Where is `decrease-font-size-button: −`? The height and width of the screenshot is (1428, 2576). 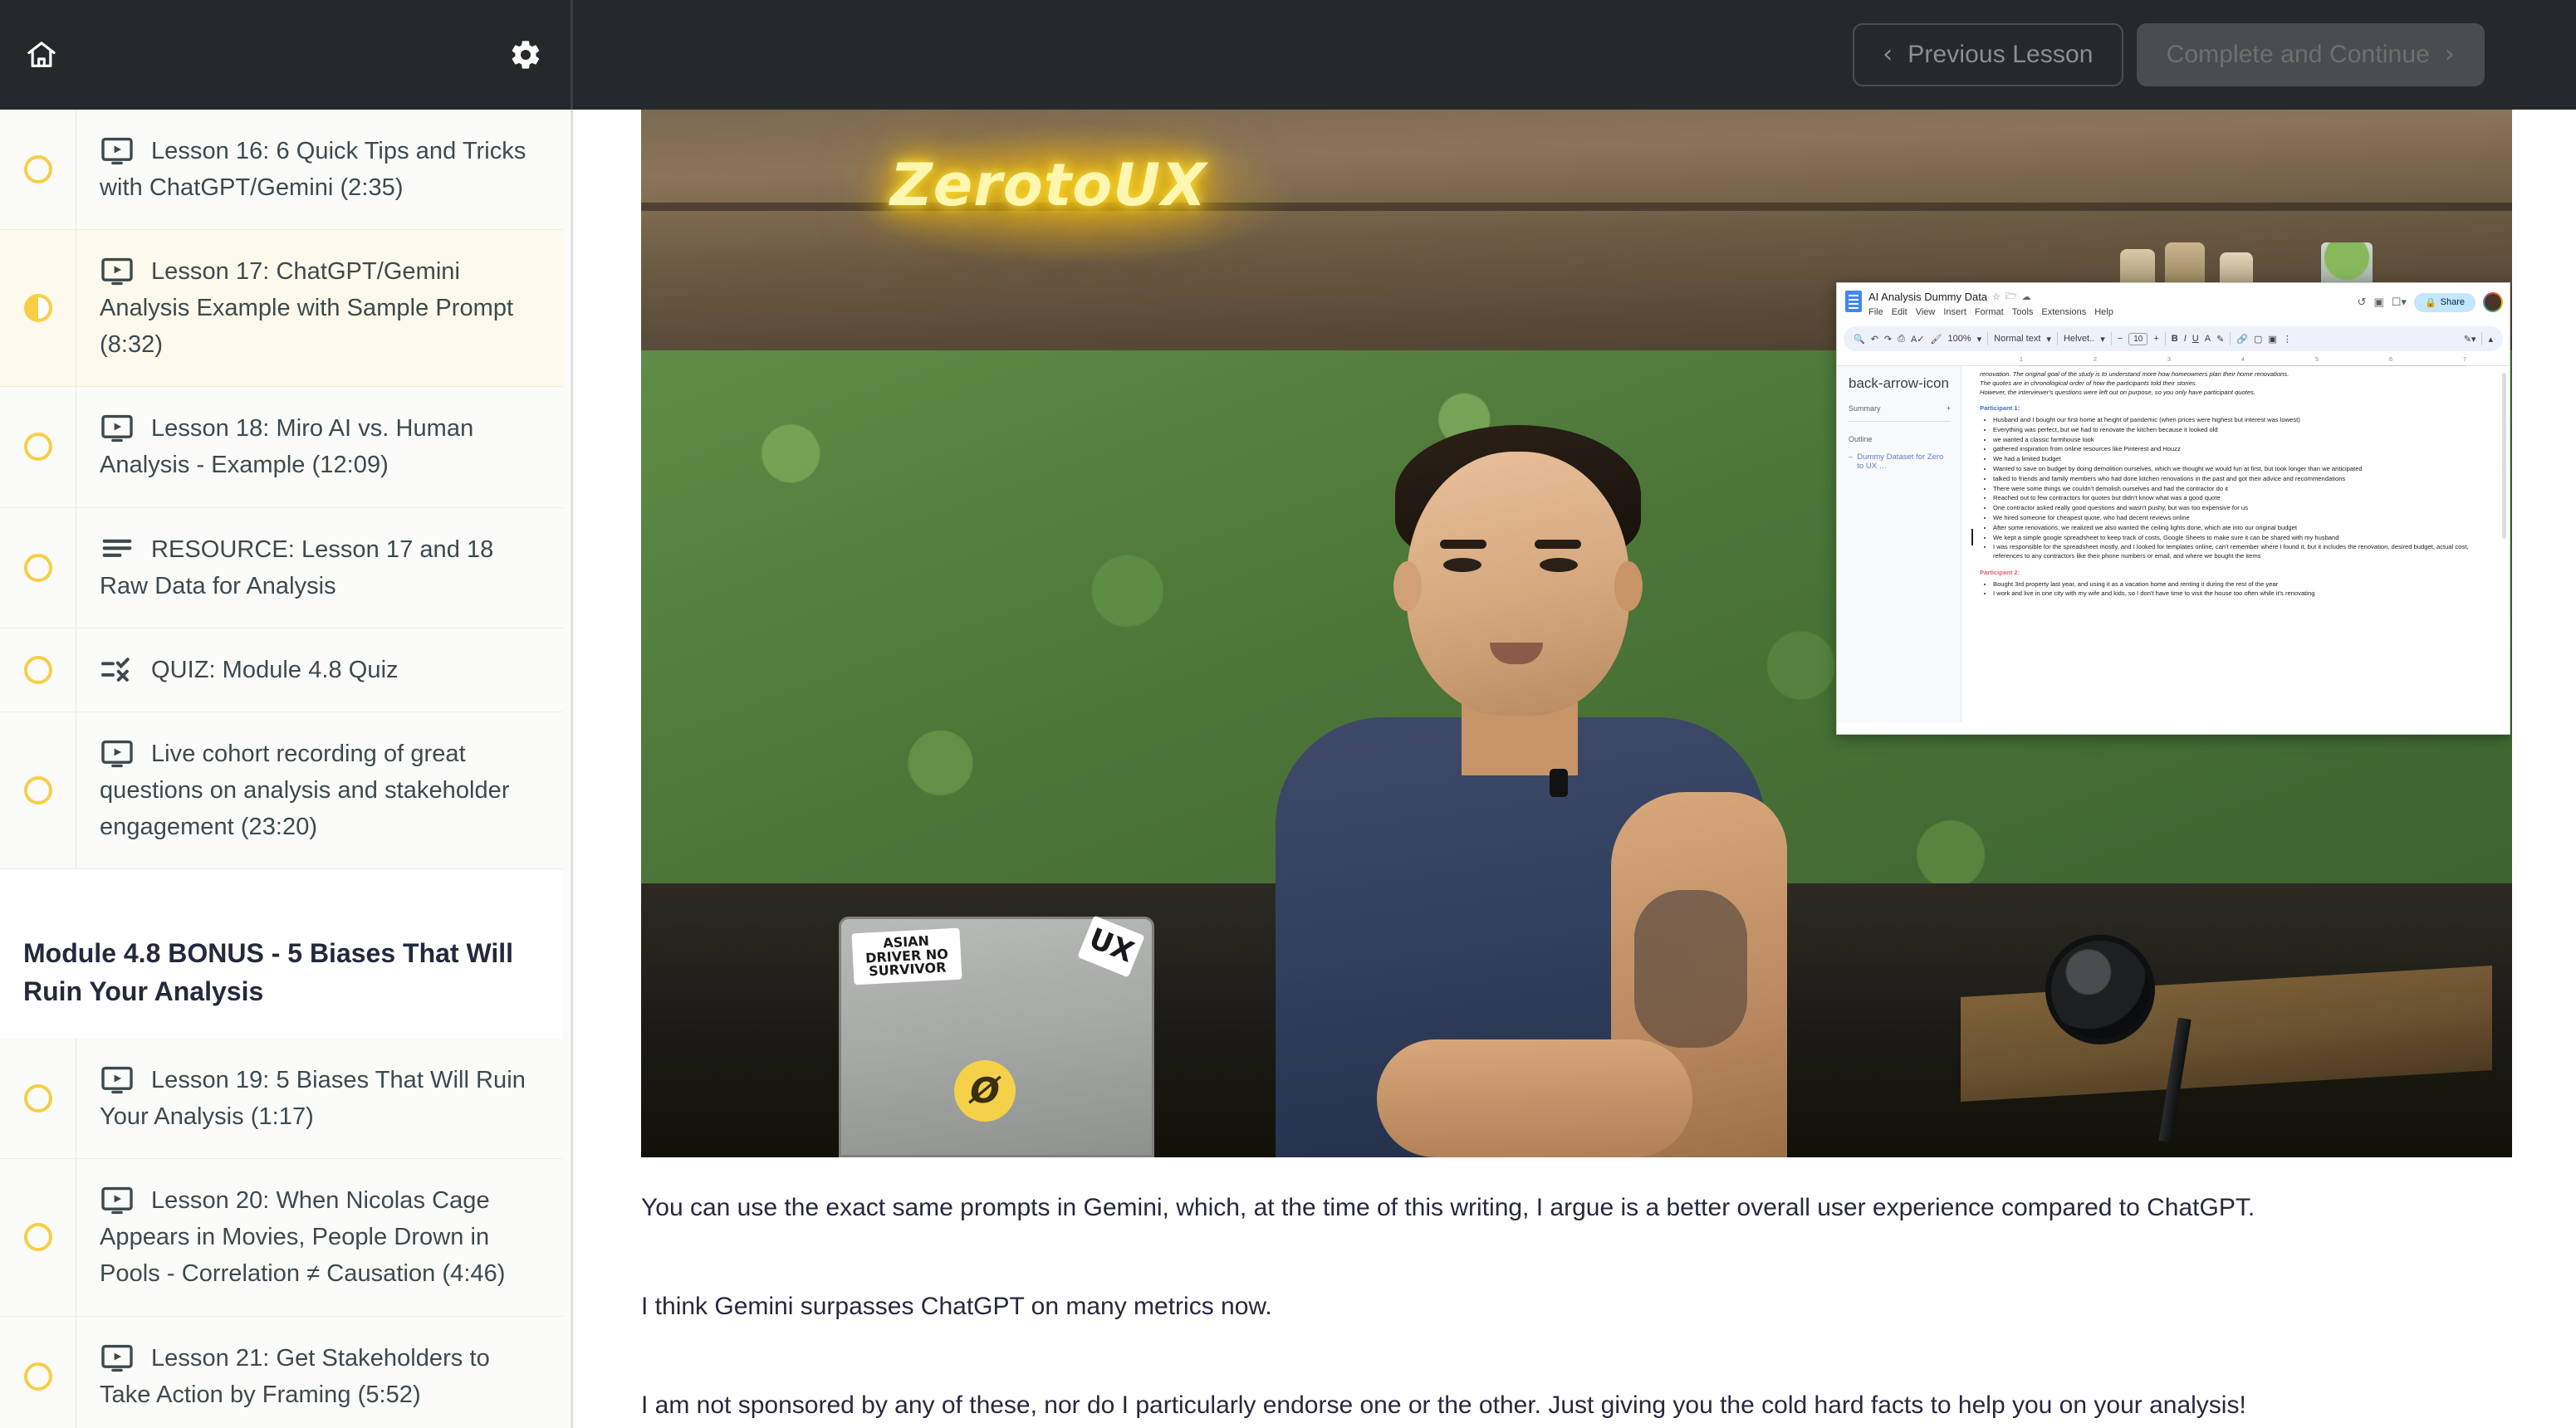 decrease-font-size-button: − is located at coordinates (2121, 339).